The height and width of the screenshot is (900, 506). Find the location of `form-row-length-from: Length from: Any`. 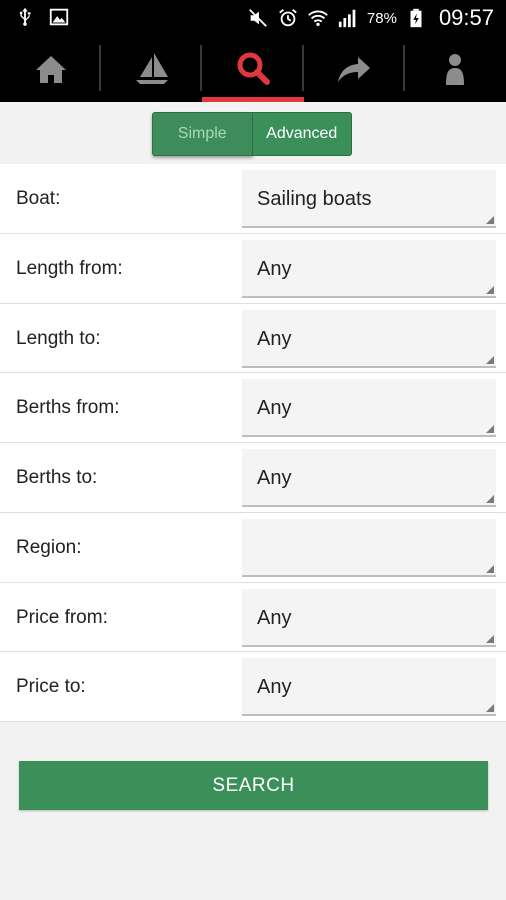

form-row-length-from: Length from: Any is located at coordinates (253, 268).